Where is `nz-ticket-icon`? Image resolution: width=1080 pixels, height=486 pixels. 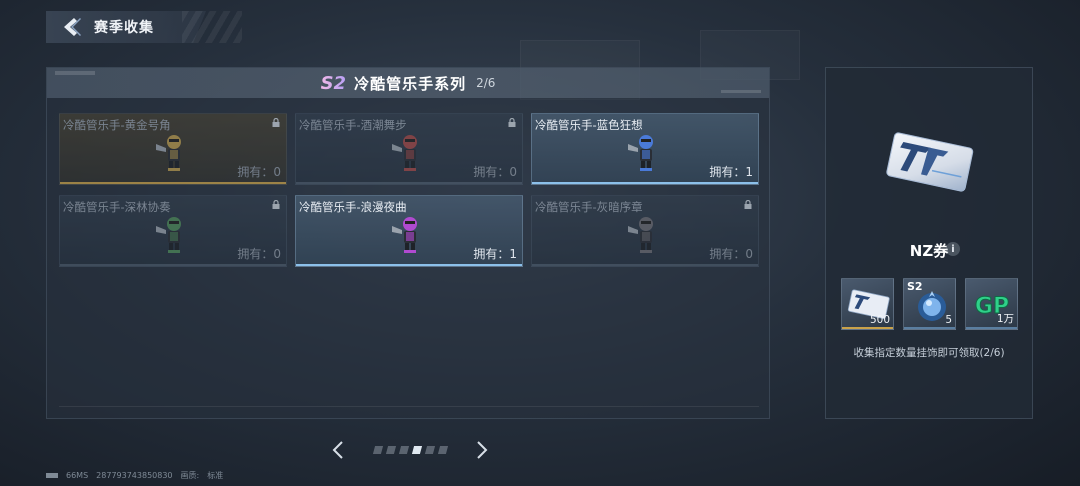 nz-ticket-icon is located at coordinates (930, 162).